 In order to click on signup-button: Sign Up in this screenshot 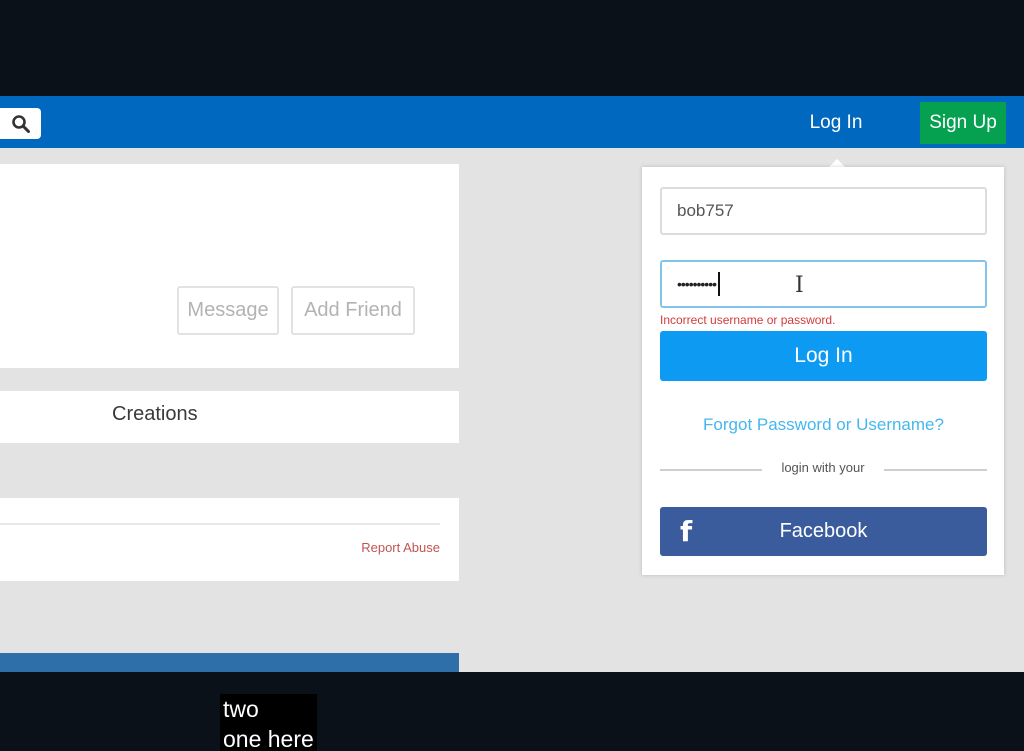, I will do `click(963, 123)`.